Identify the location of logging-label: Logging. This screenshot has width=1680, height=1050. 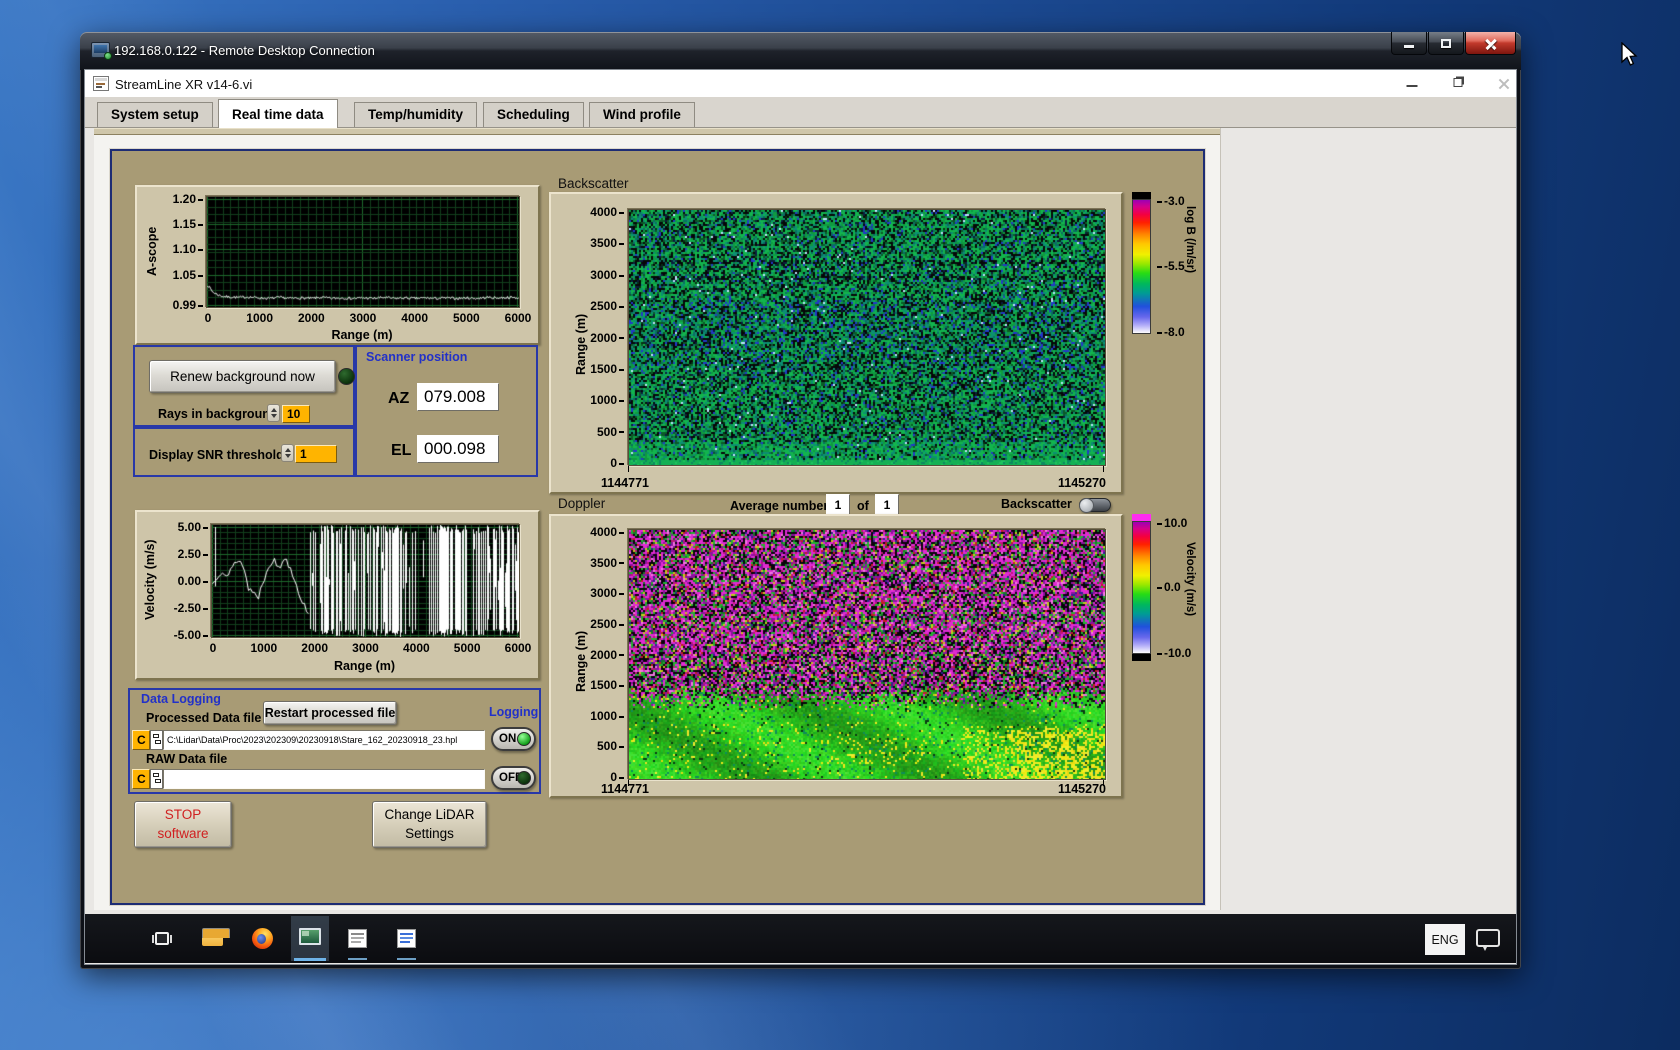
(514, 712).